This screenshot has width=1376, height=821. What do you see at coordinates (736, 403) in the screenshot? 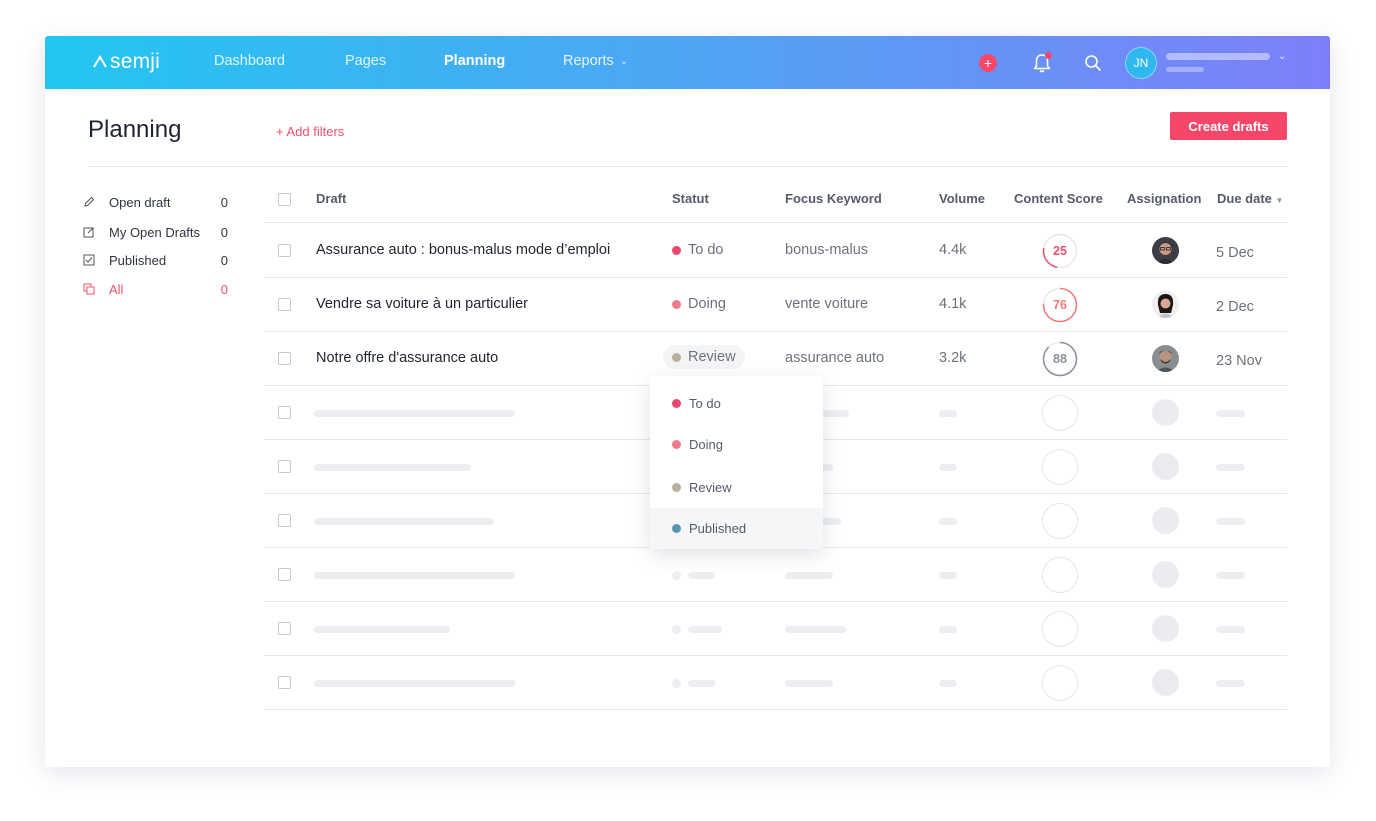
I see `status-option-todo: To do` at bounding box center [736, 403].